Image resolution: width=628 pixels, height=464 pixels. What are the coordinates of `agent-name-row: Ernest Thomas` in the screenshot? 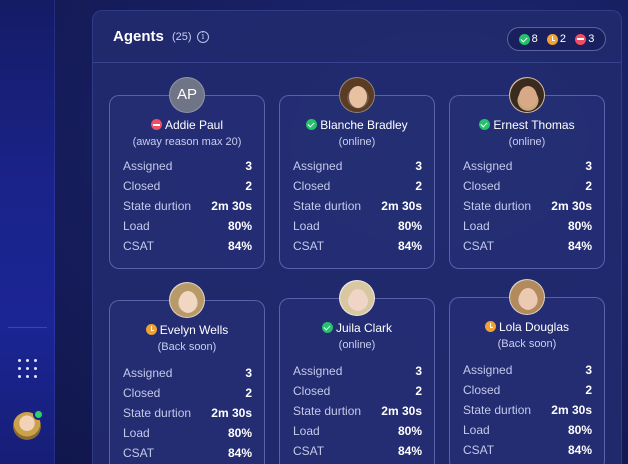 It's located at (527, 125).